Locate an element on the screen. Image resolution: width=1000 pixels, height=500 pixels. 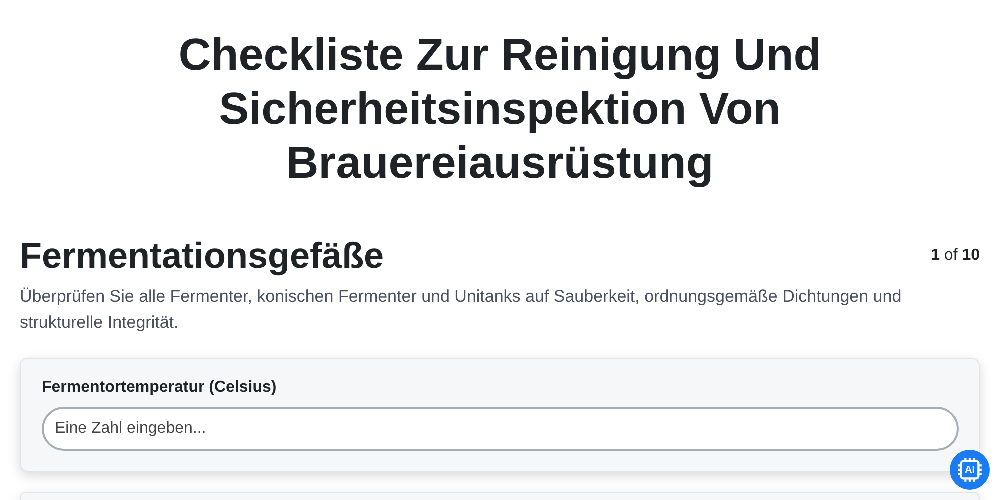
chip-icon is located at coordinates (970, 470).